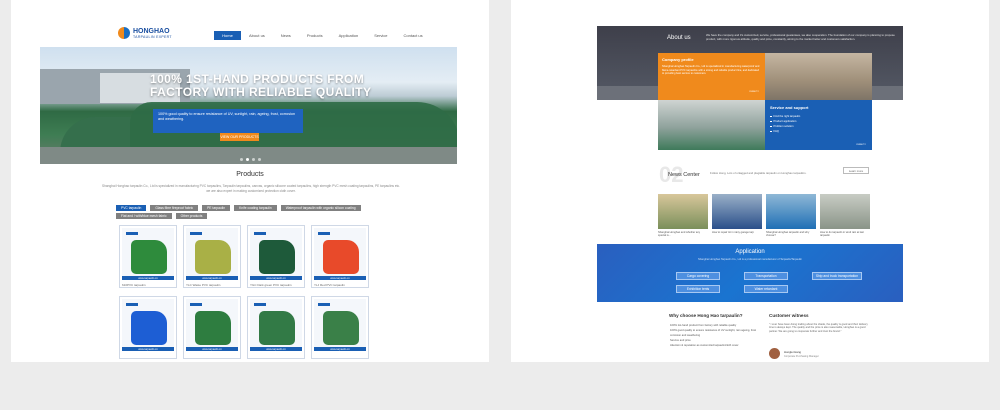 This screenshot has width=1000, height=410. Describe the element at coordinates (191, 216) in the screenshot. I see `filter-tab: Other products` at that location.